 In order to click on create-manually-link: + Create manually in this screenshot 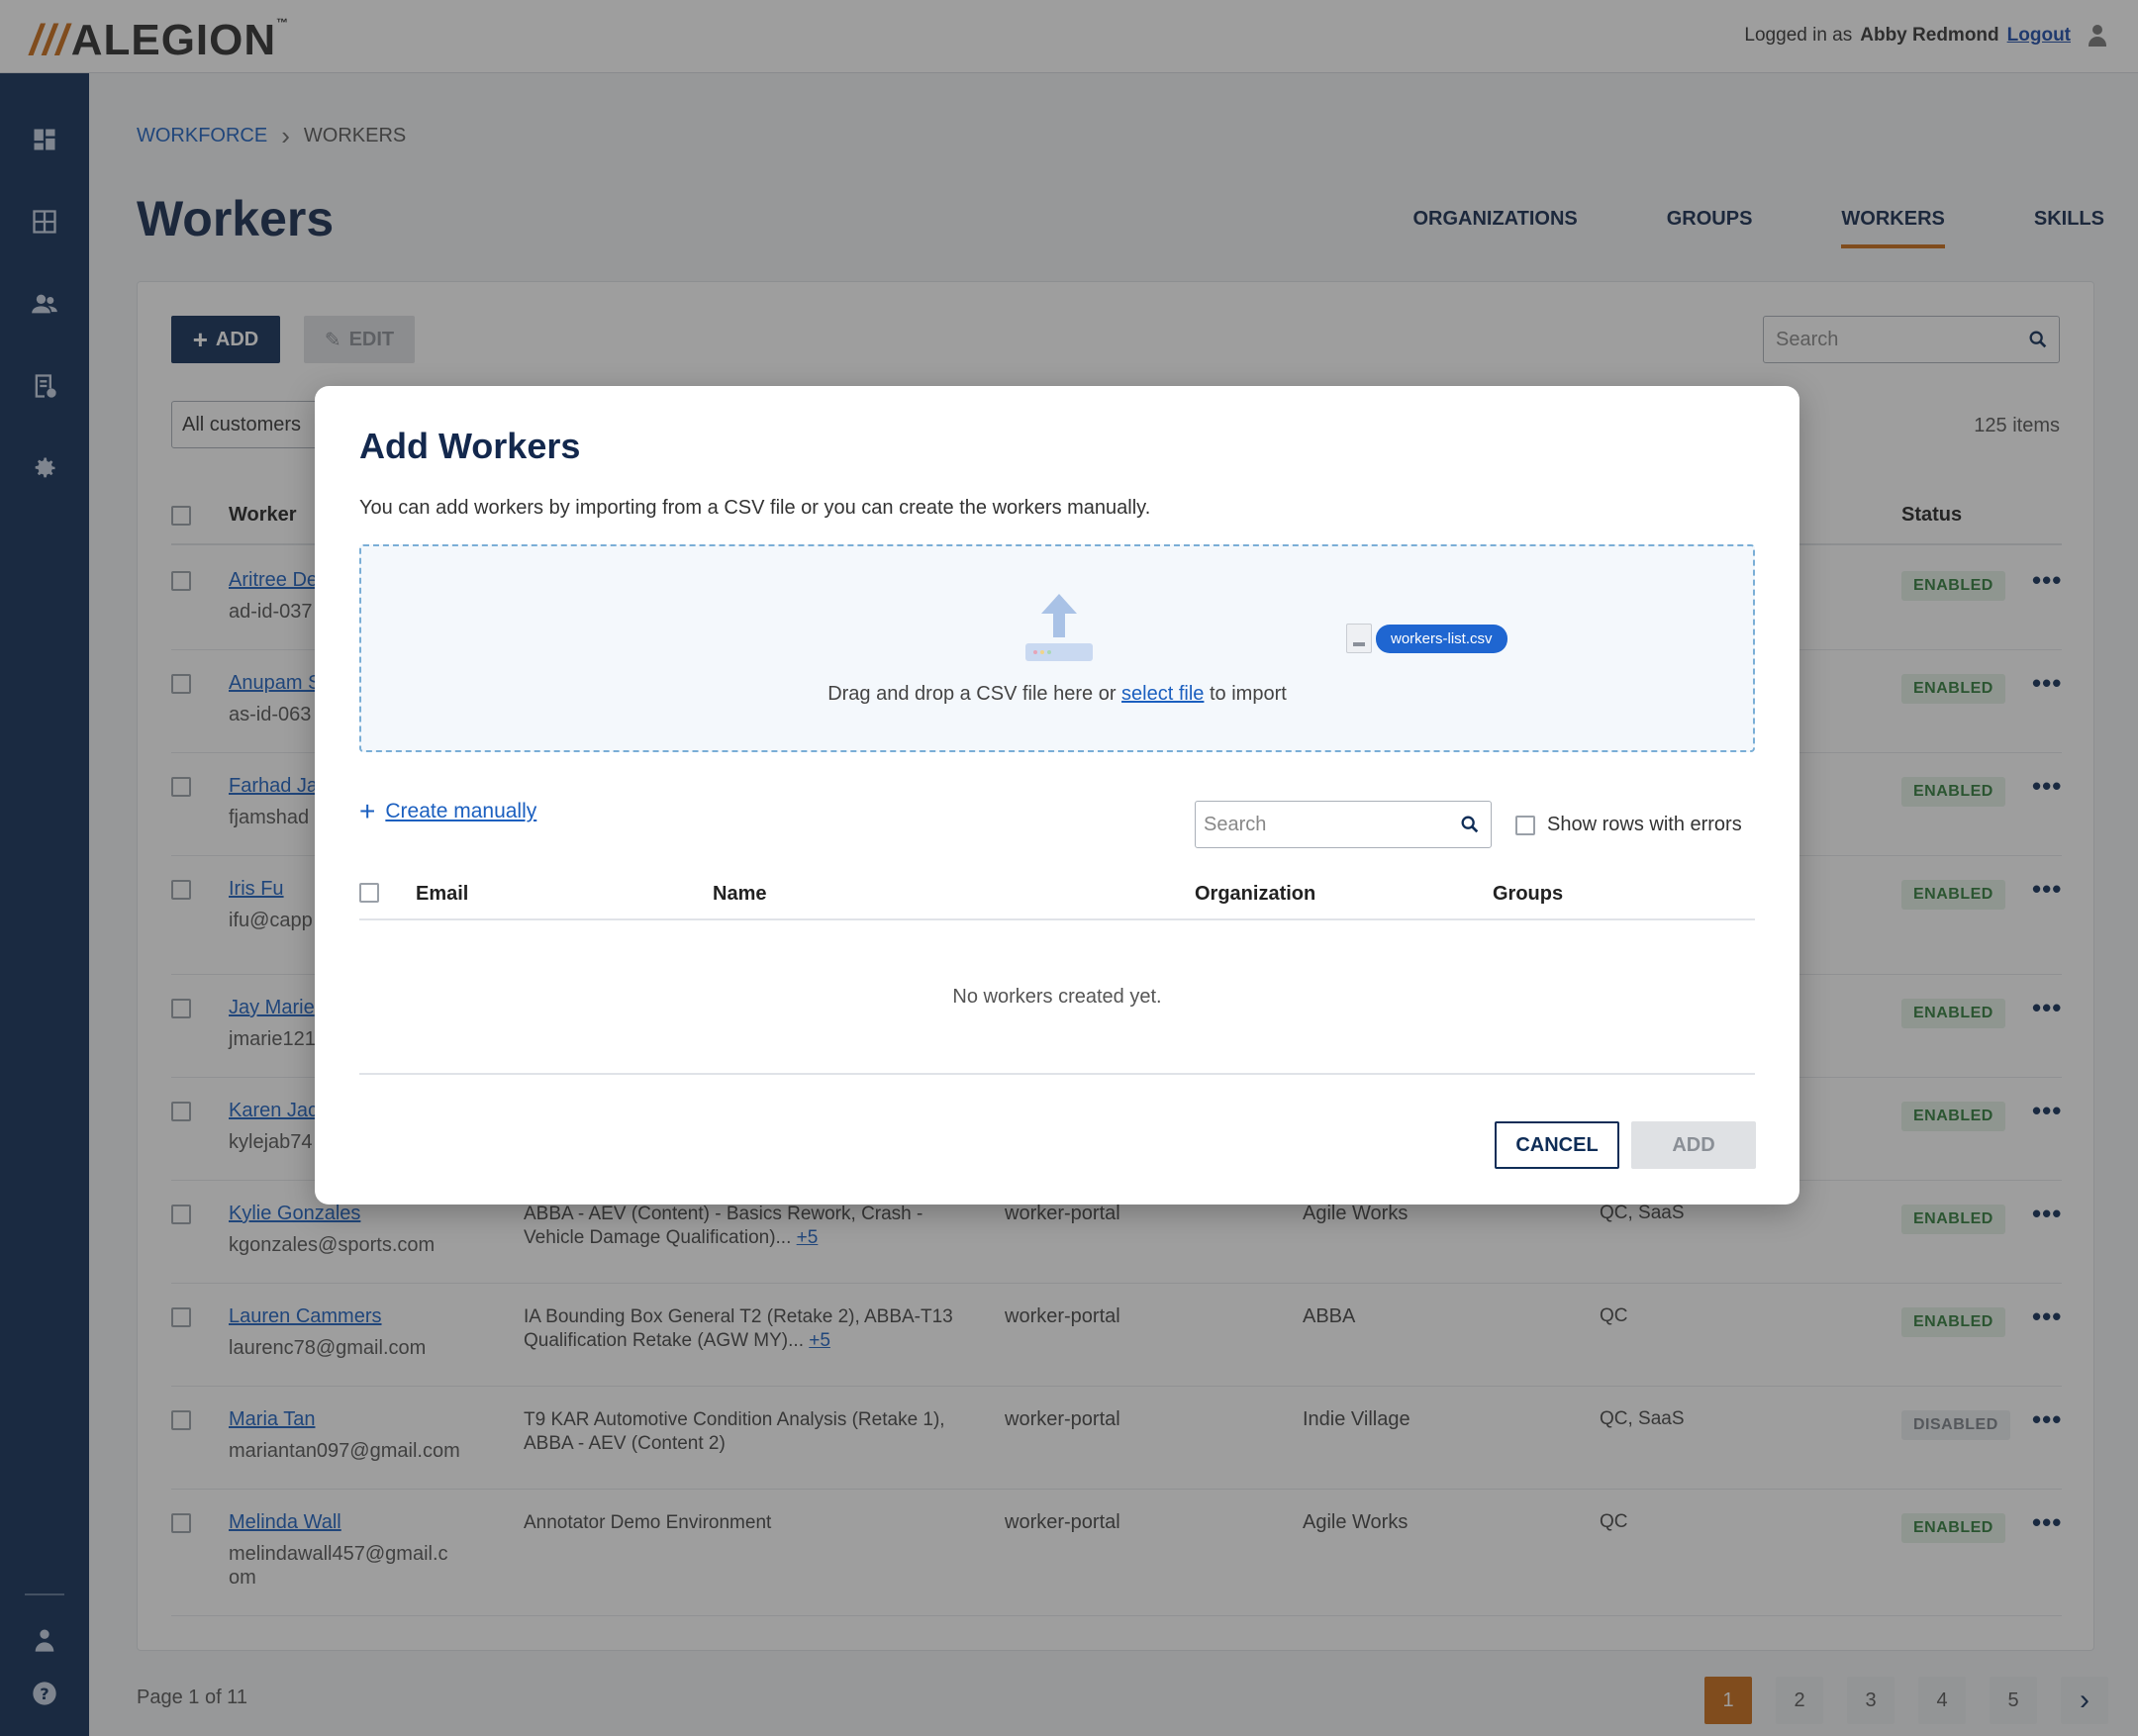, I will do `click(448, 811)`.